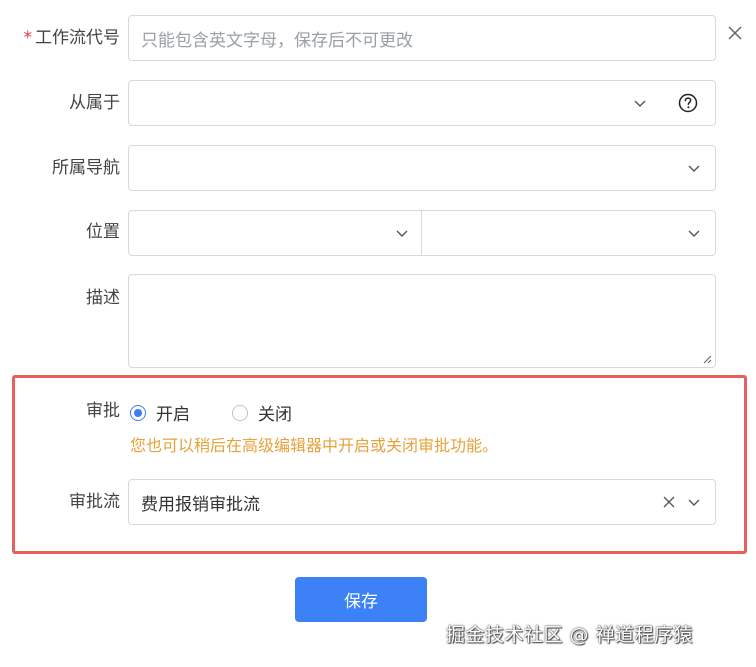  What do you see at coordinates (422, 502) in the screenshot?
I see `approval-flow-select: 费用报销审批流` at bounding box center [422, 502].